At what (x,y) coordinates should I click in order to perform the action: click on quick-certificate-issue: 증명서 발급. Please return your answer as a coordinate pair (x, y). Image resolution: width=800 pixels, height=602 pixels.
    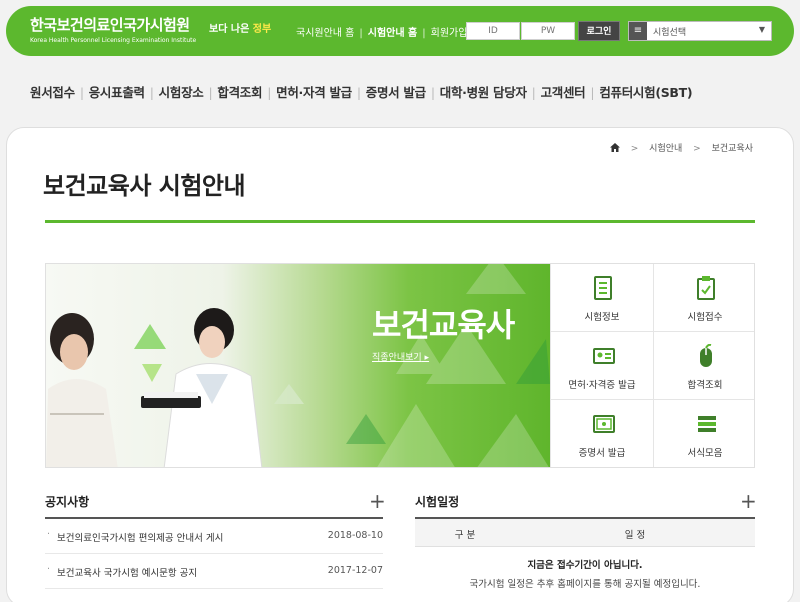
    Looking at the image, I should click on (601, 433).